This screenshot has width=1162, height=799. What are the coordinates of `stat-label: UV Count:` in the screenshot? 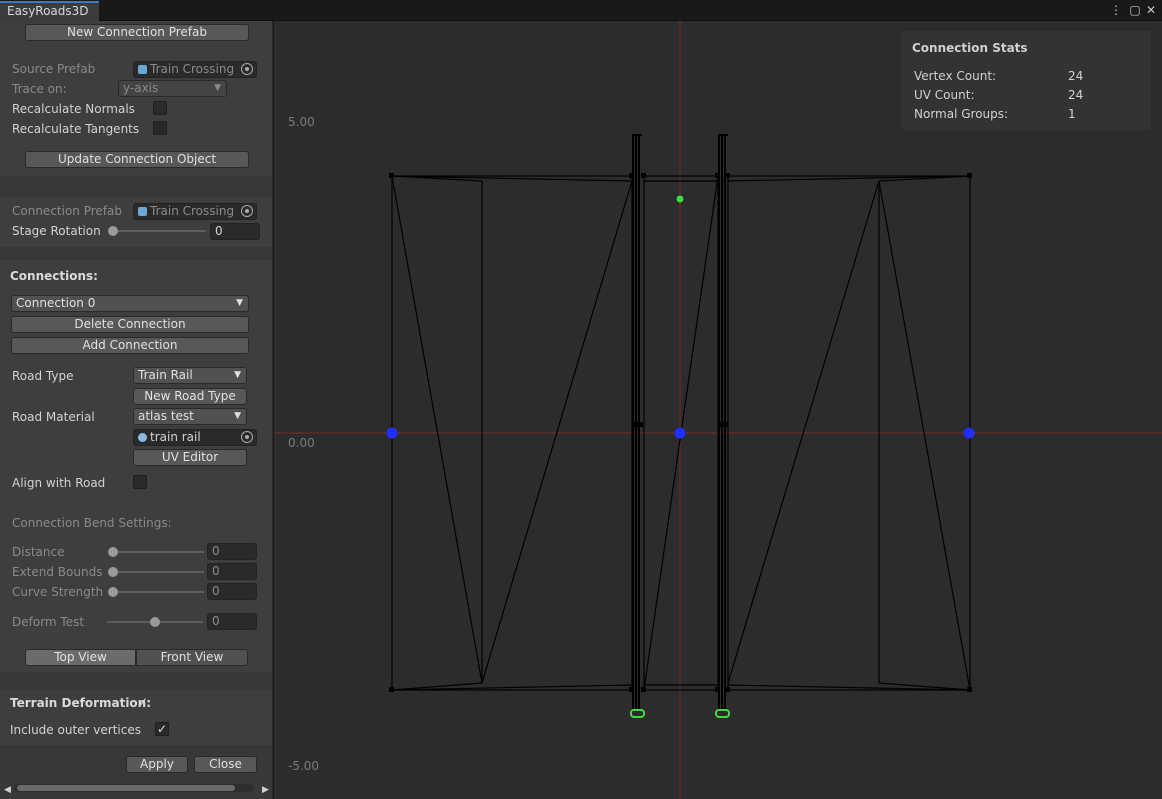 It's located at (944, 95).